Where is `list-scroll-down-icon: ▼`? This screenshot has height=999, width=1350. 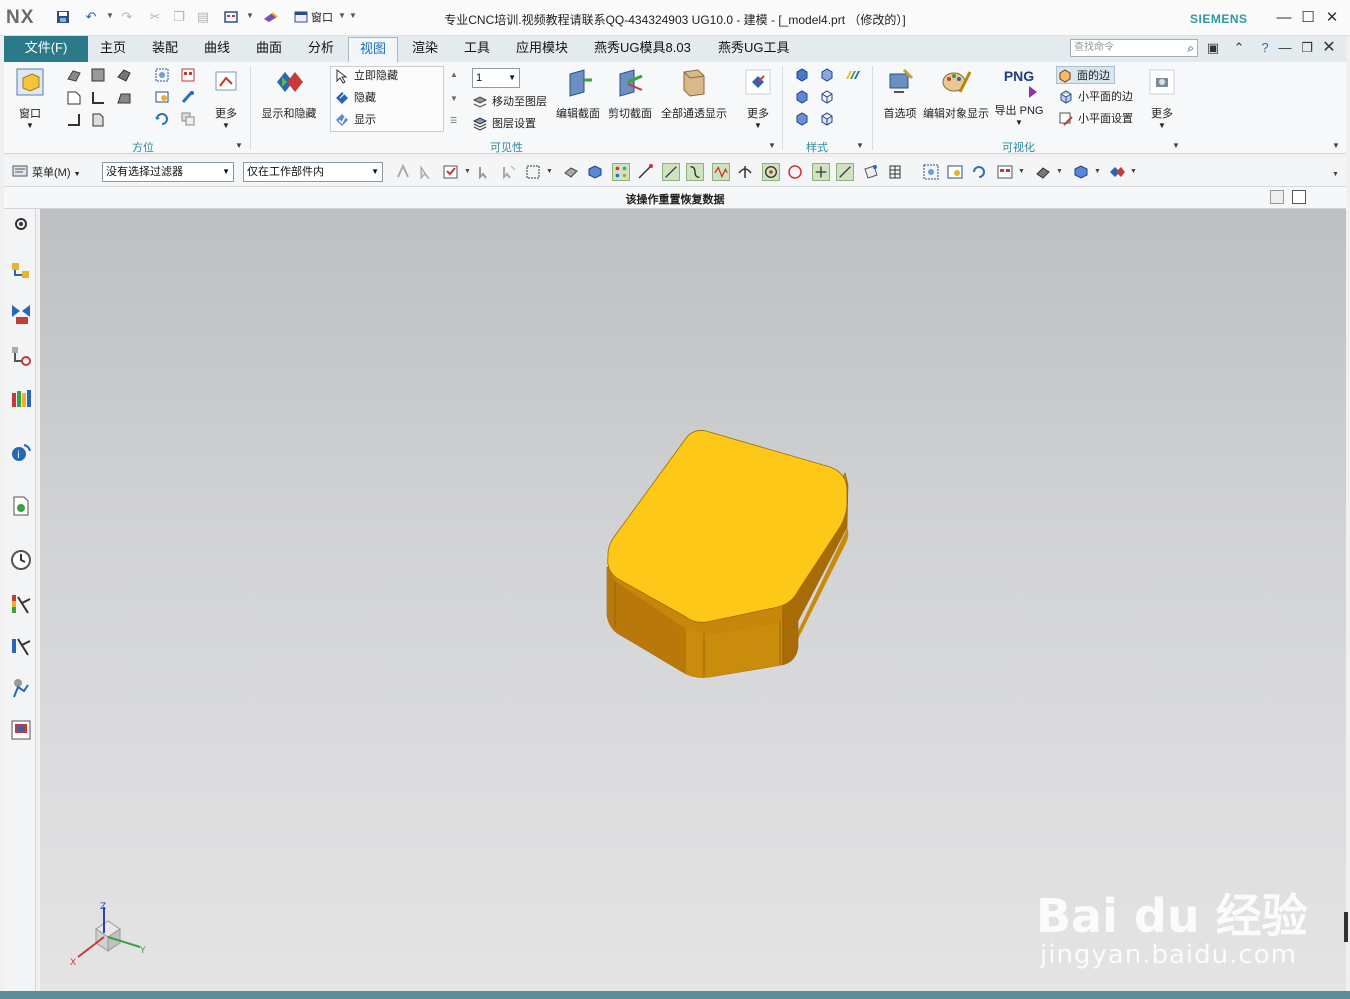 list-scroll-down-icon: ▼ is located at coordinates (454, 98).